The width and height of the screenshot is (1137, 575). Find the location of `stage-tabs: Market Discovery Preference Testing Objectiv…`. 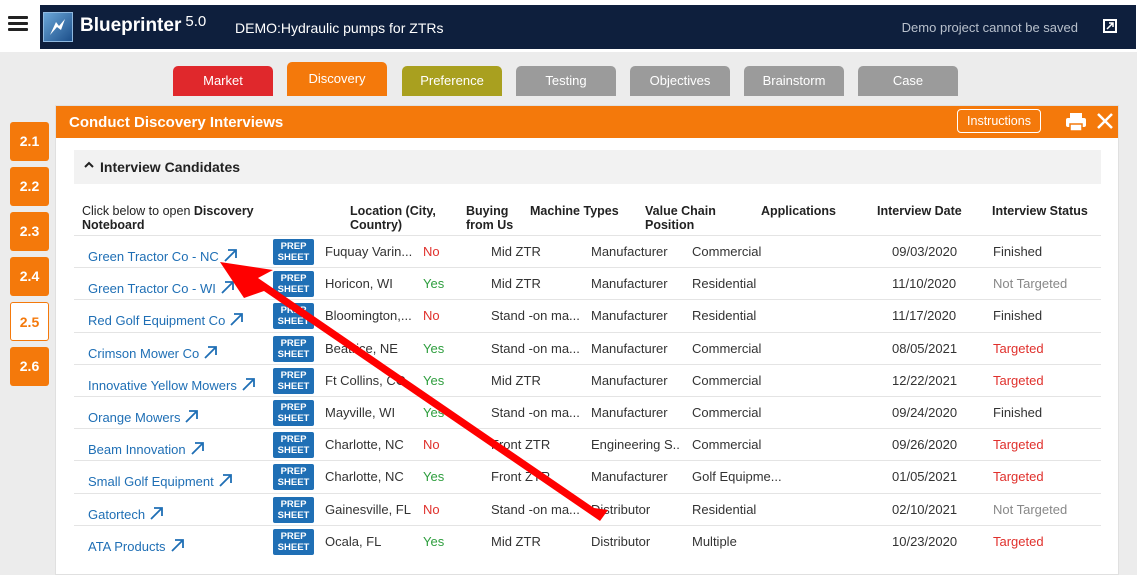

stage-tabs: Market Discovery Preference Testing Objectiv… is located at coordinates (568, 79).